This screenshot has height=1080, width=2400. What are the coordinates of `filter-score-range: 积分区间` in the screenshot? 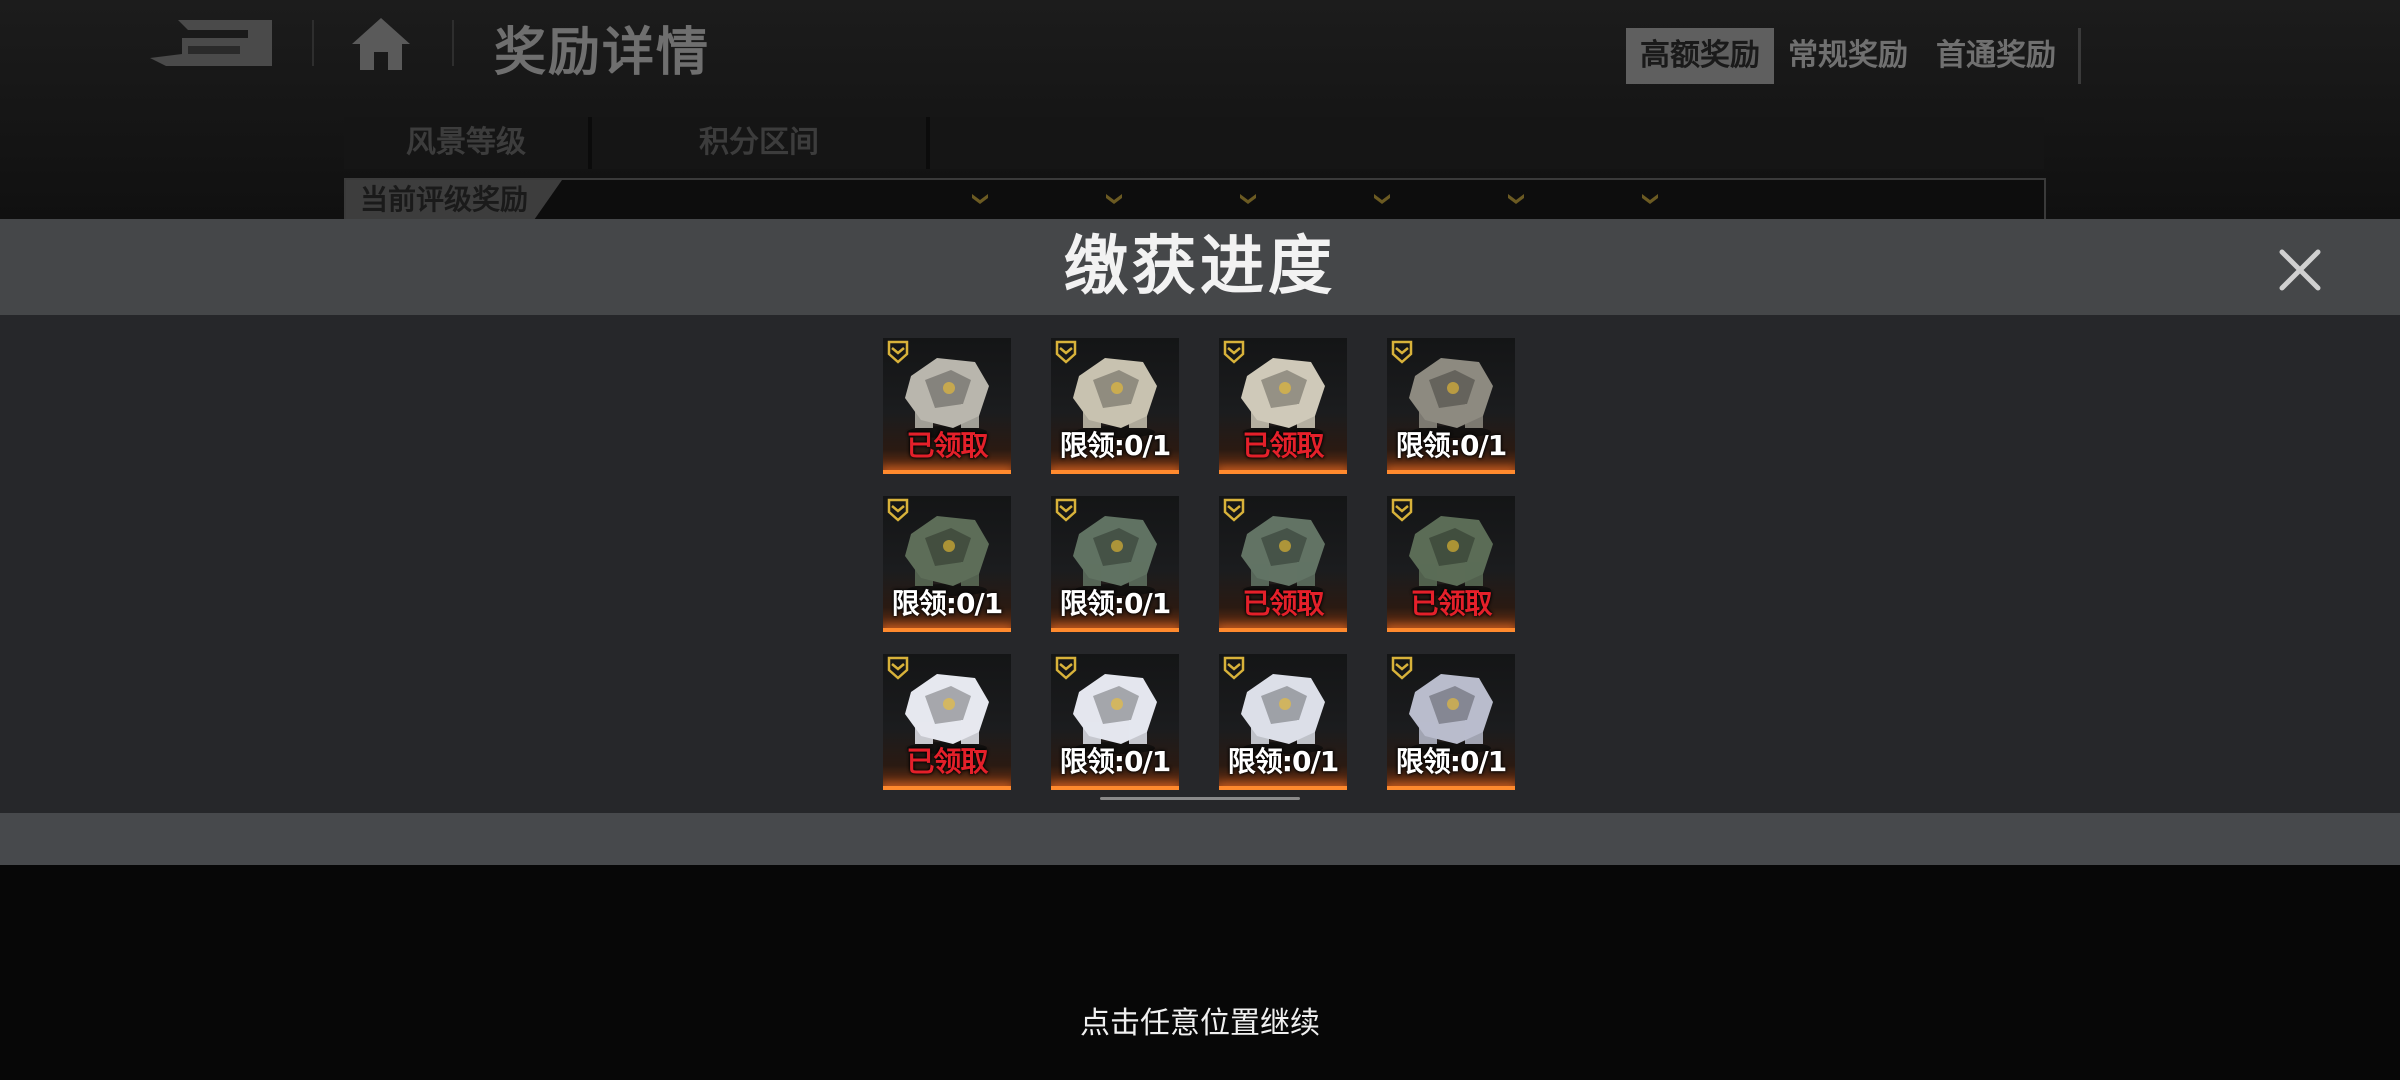 It's located at (761, 143).